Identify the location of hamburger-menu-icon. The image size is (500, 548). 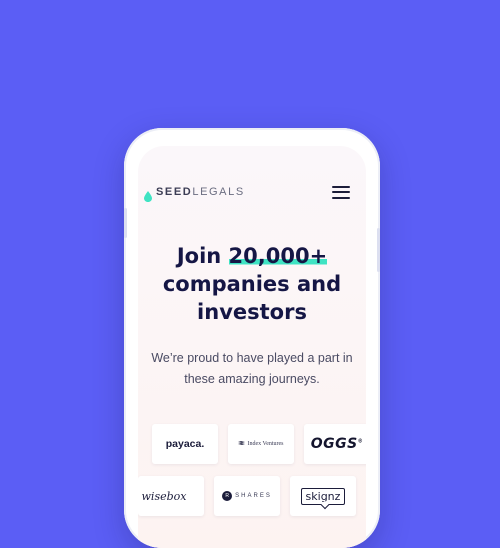
(341, 192).